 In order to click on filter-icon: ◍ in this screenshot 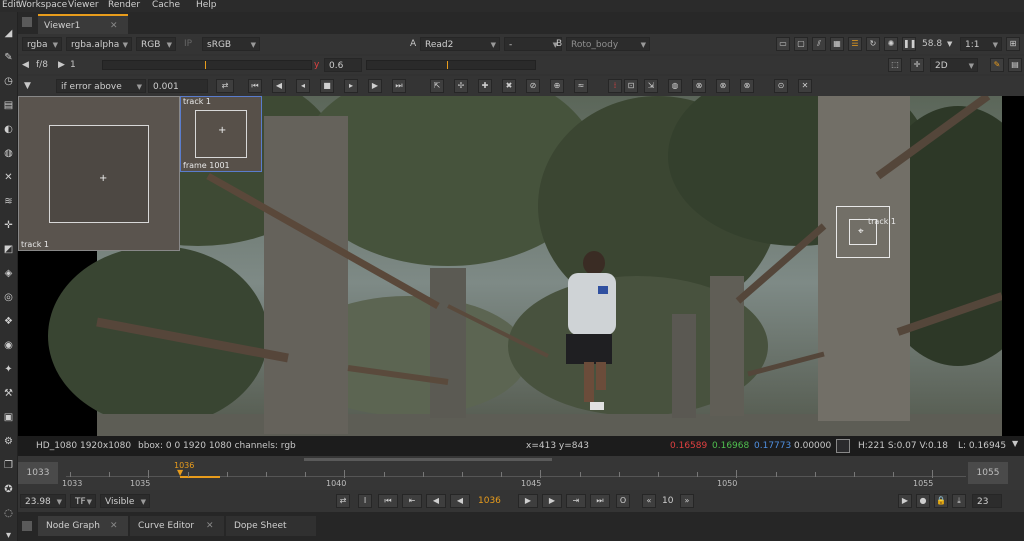, I will do `click(8, 153)`.